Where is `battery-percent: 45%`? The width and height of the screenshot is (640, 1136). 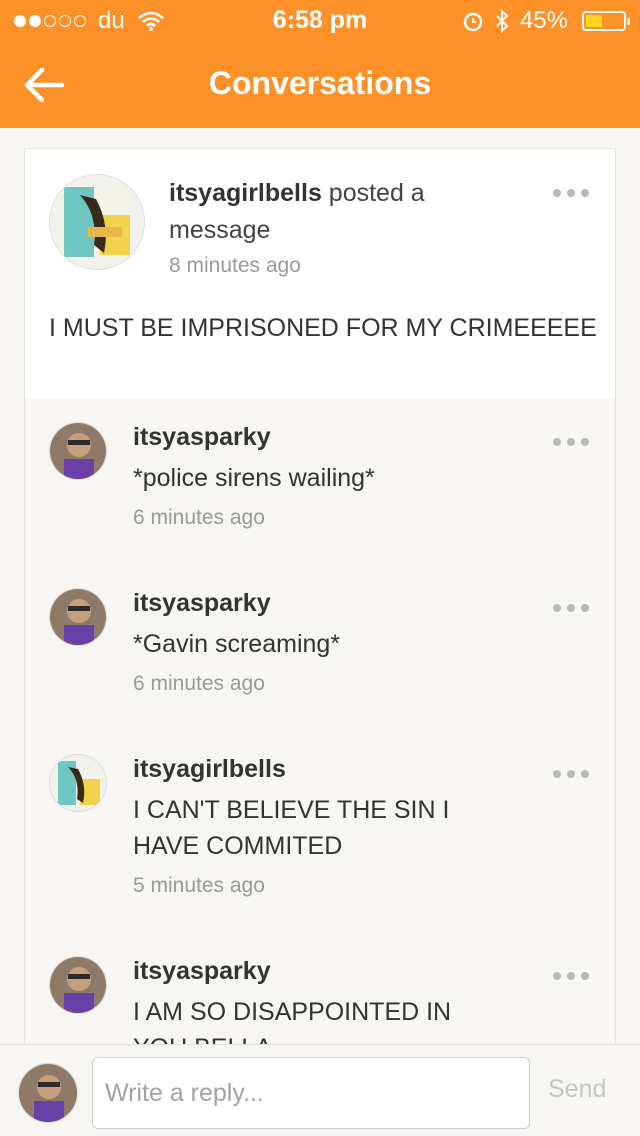
battery-percent: 45% is located at coordinates (543, 20).